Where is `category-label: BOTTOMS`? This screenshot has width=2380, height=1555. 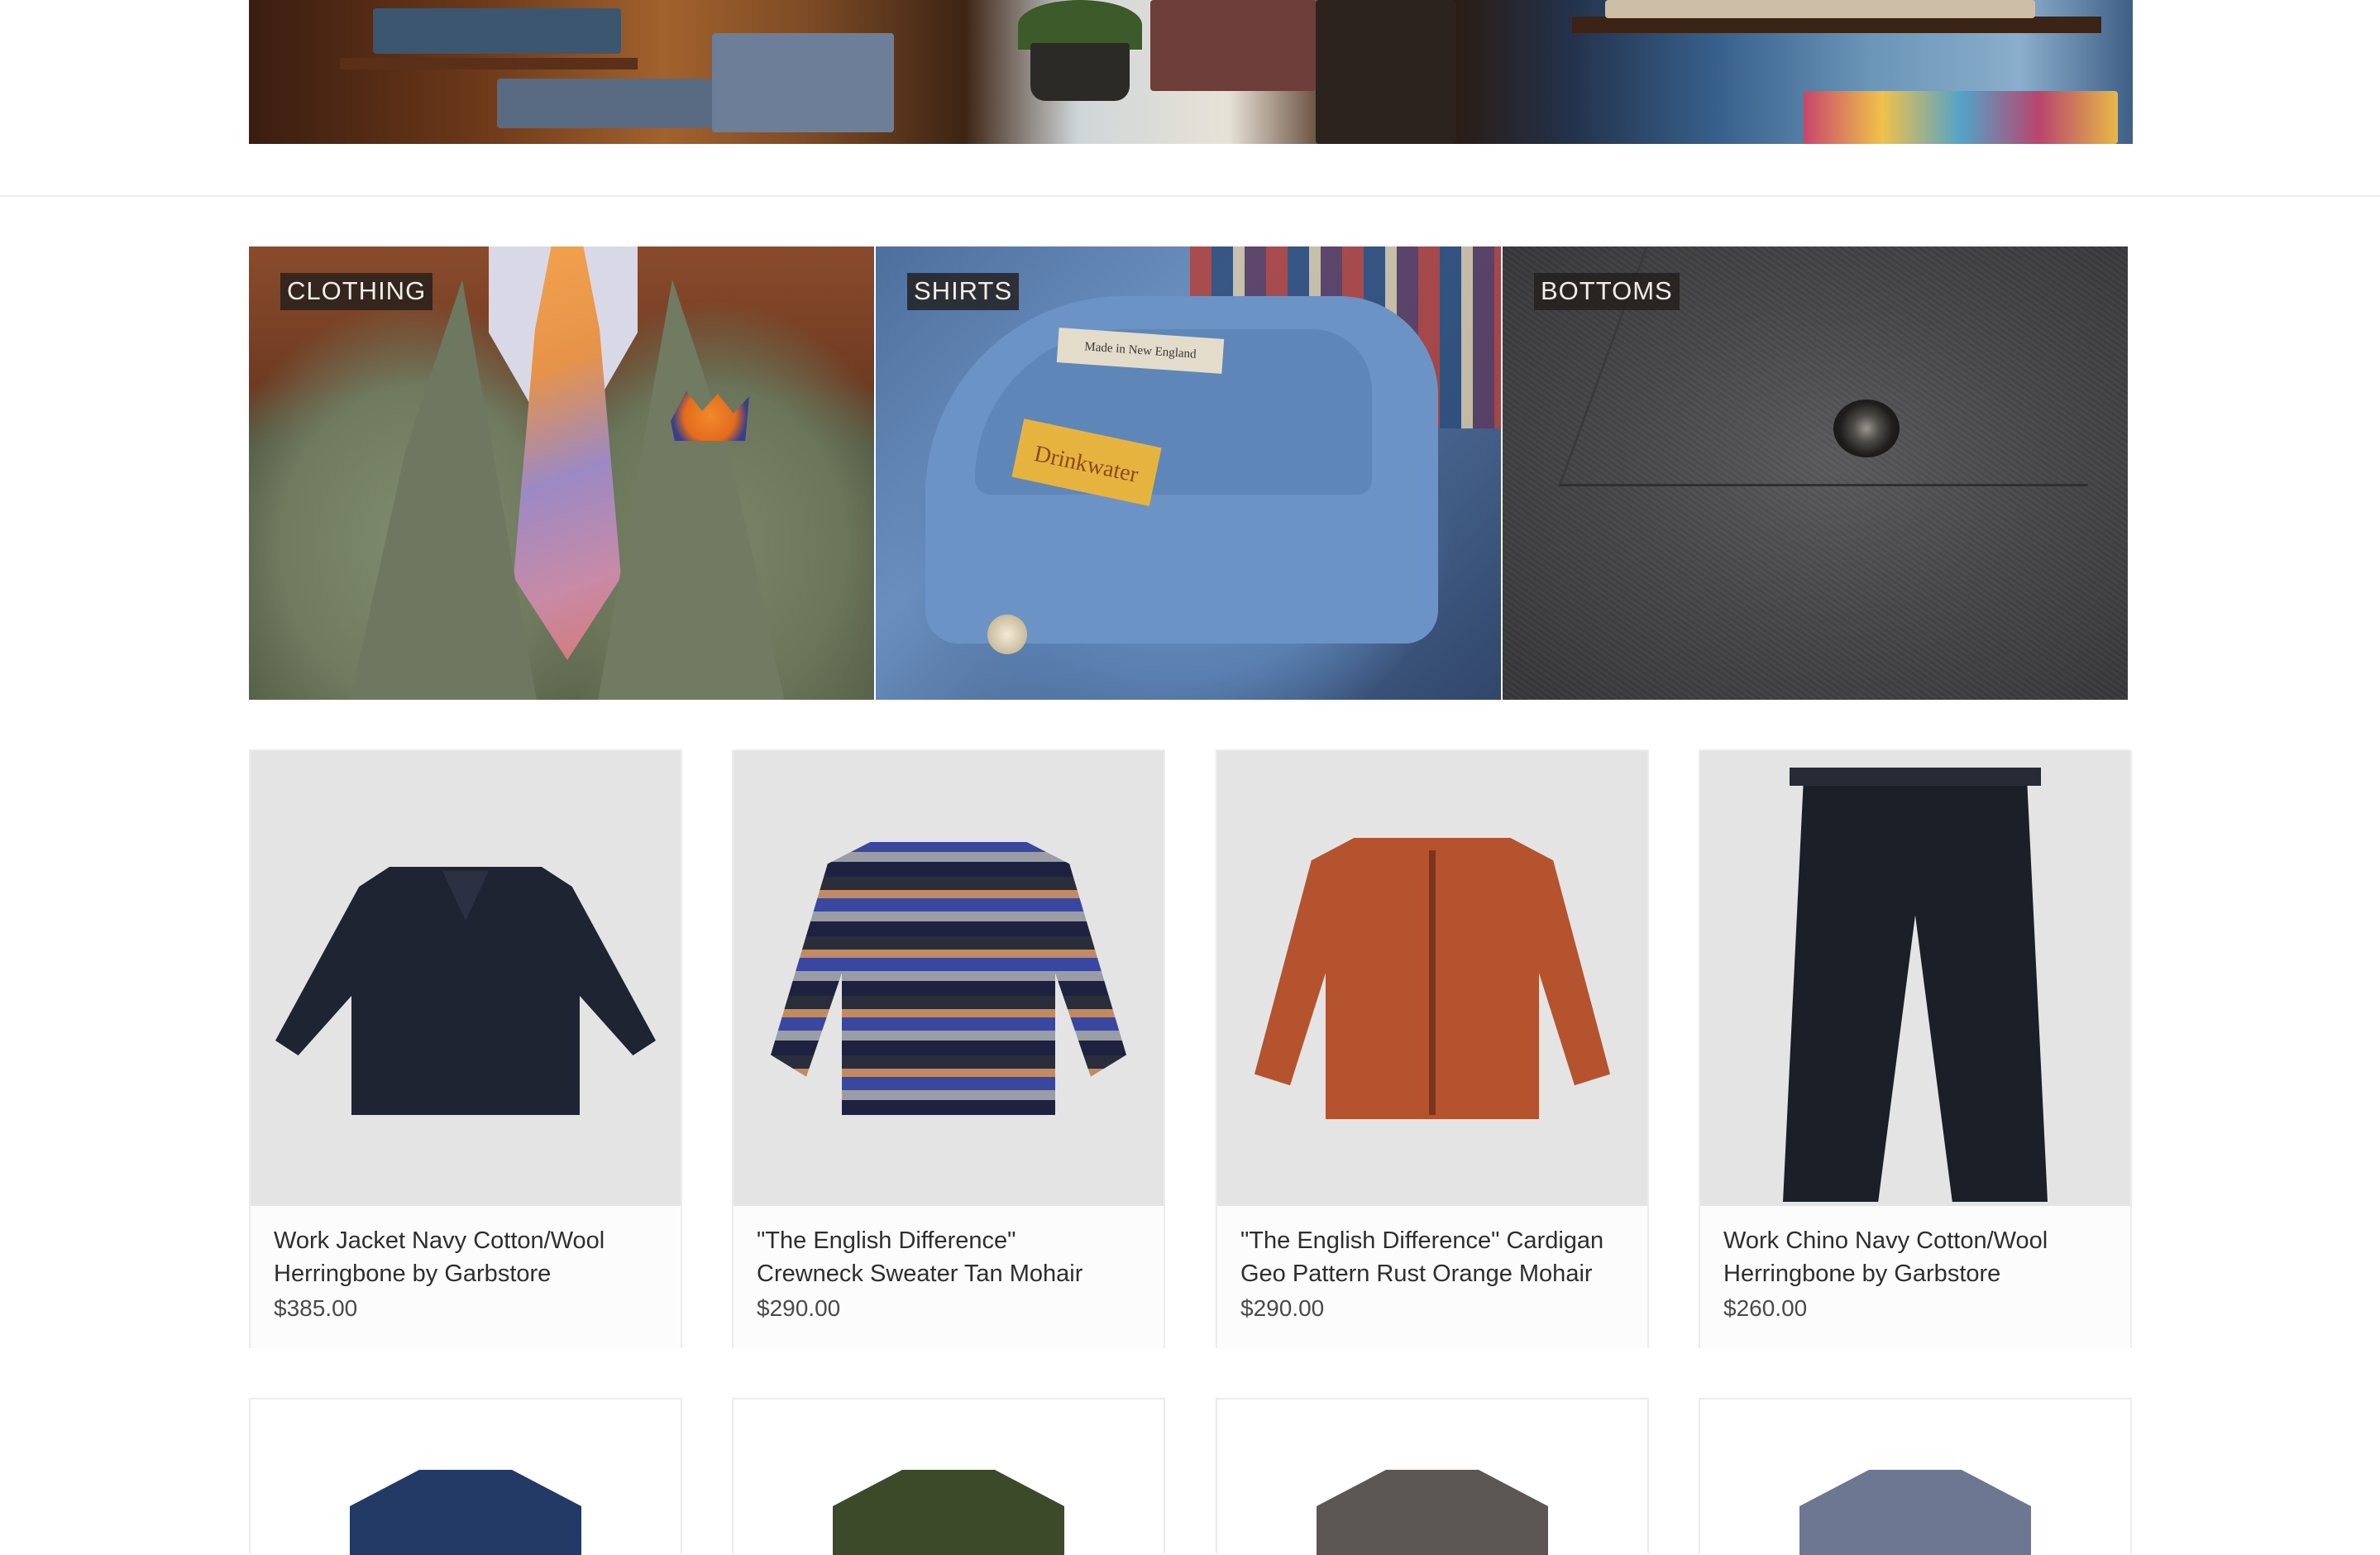 category-label: BOTTOMS is located at coordinates (1607, 291).